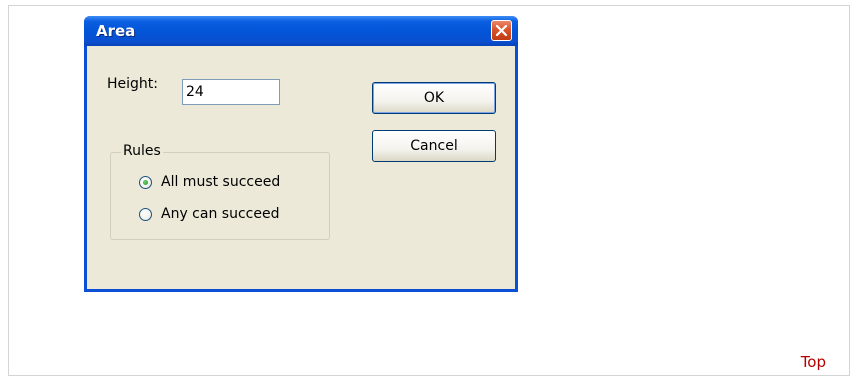  I want to click on rules-legend: Rules, so click(142, 151).